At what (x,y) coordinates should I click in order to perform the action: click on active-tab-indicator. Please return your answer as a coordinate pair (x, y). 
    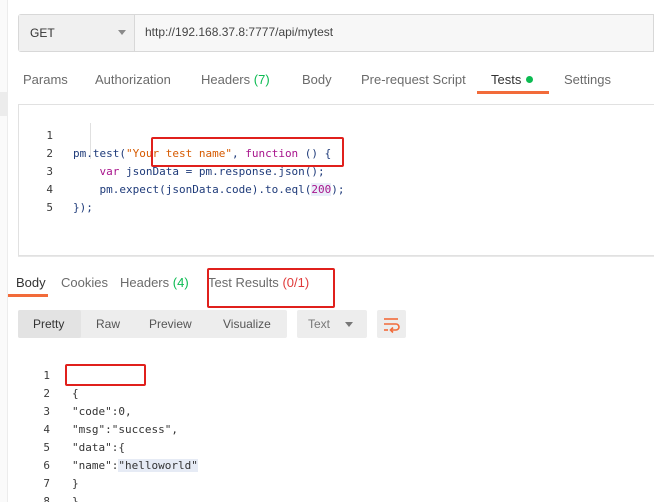
    Looking at the image, I should click on (513, 92).